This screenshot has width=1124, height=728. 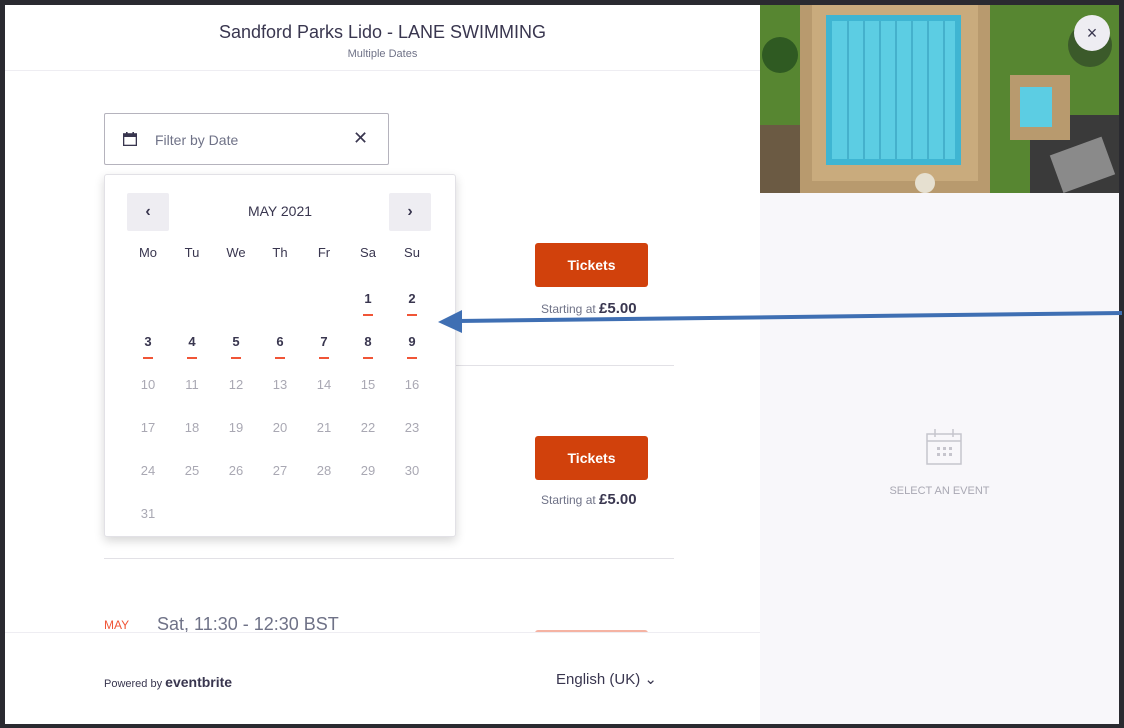 What do you see at coordinates (192, 252) in the screenshot?
I see `weekday-header: Tu` at bounding box center [192, 252].